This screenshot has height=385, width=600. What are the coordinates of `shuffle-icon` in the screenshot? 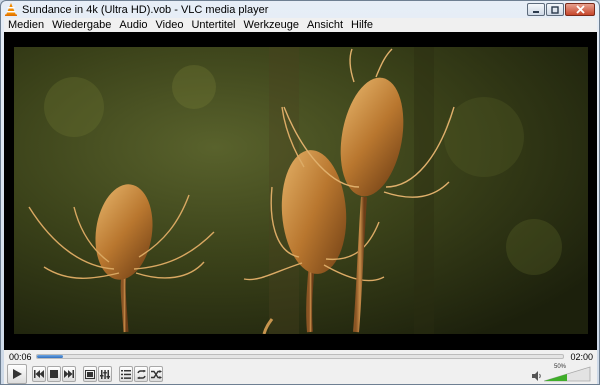 It's located at (156, 374).